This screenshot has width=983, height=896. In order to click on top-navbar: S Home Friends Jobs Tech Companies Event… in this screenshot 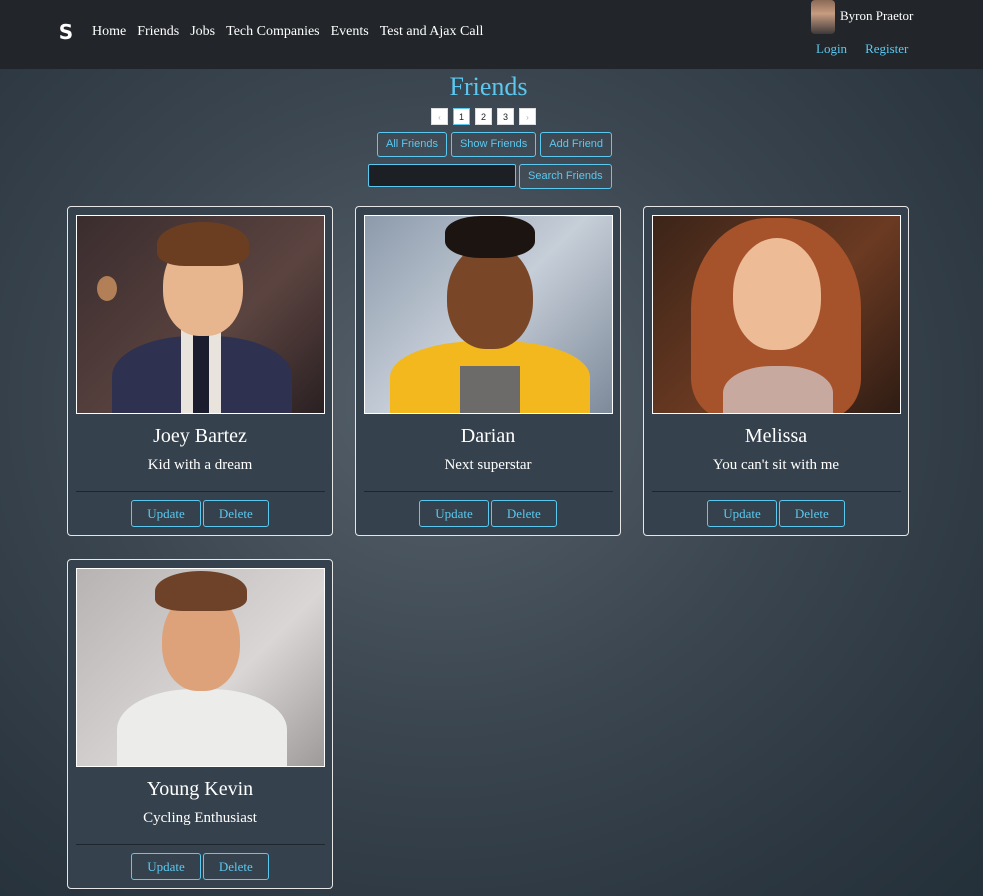, I will do `click(491, 34)`.